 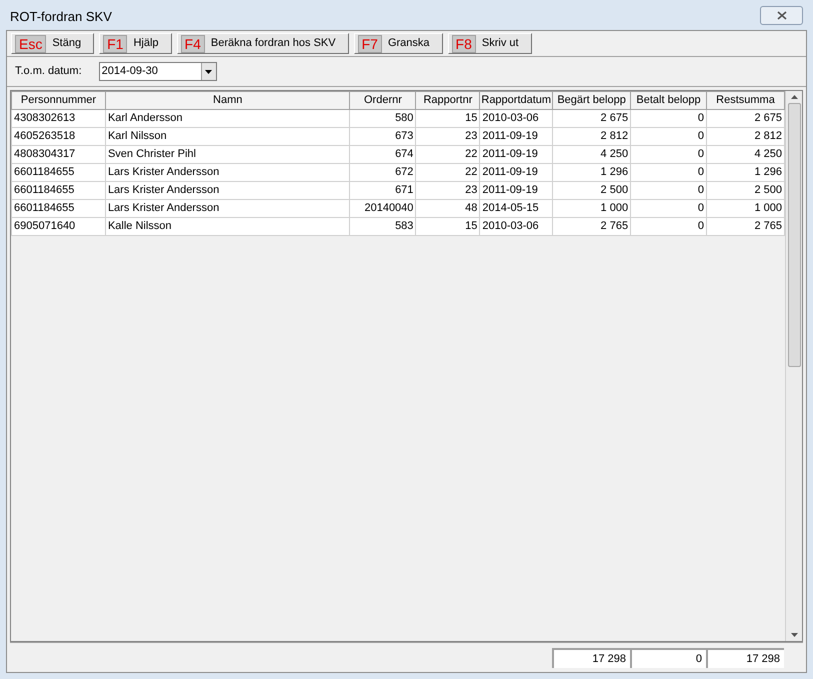 I want to click on vertical-scrollbar, so click(x=793, y=366).